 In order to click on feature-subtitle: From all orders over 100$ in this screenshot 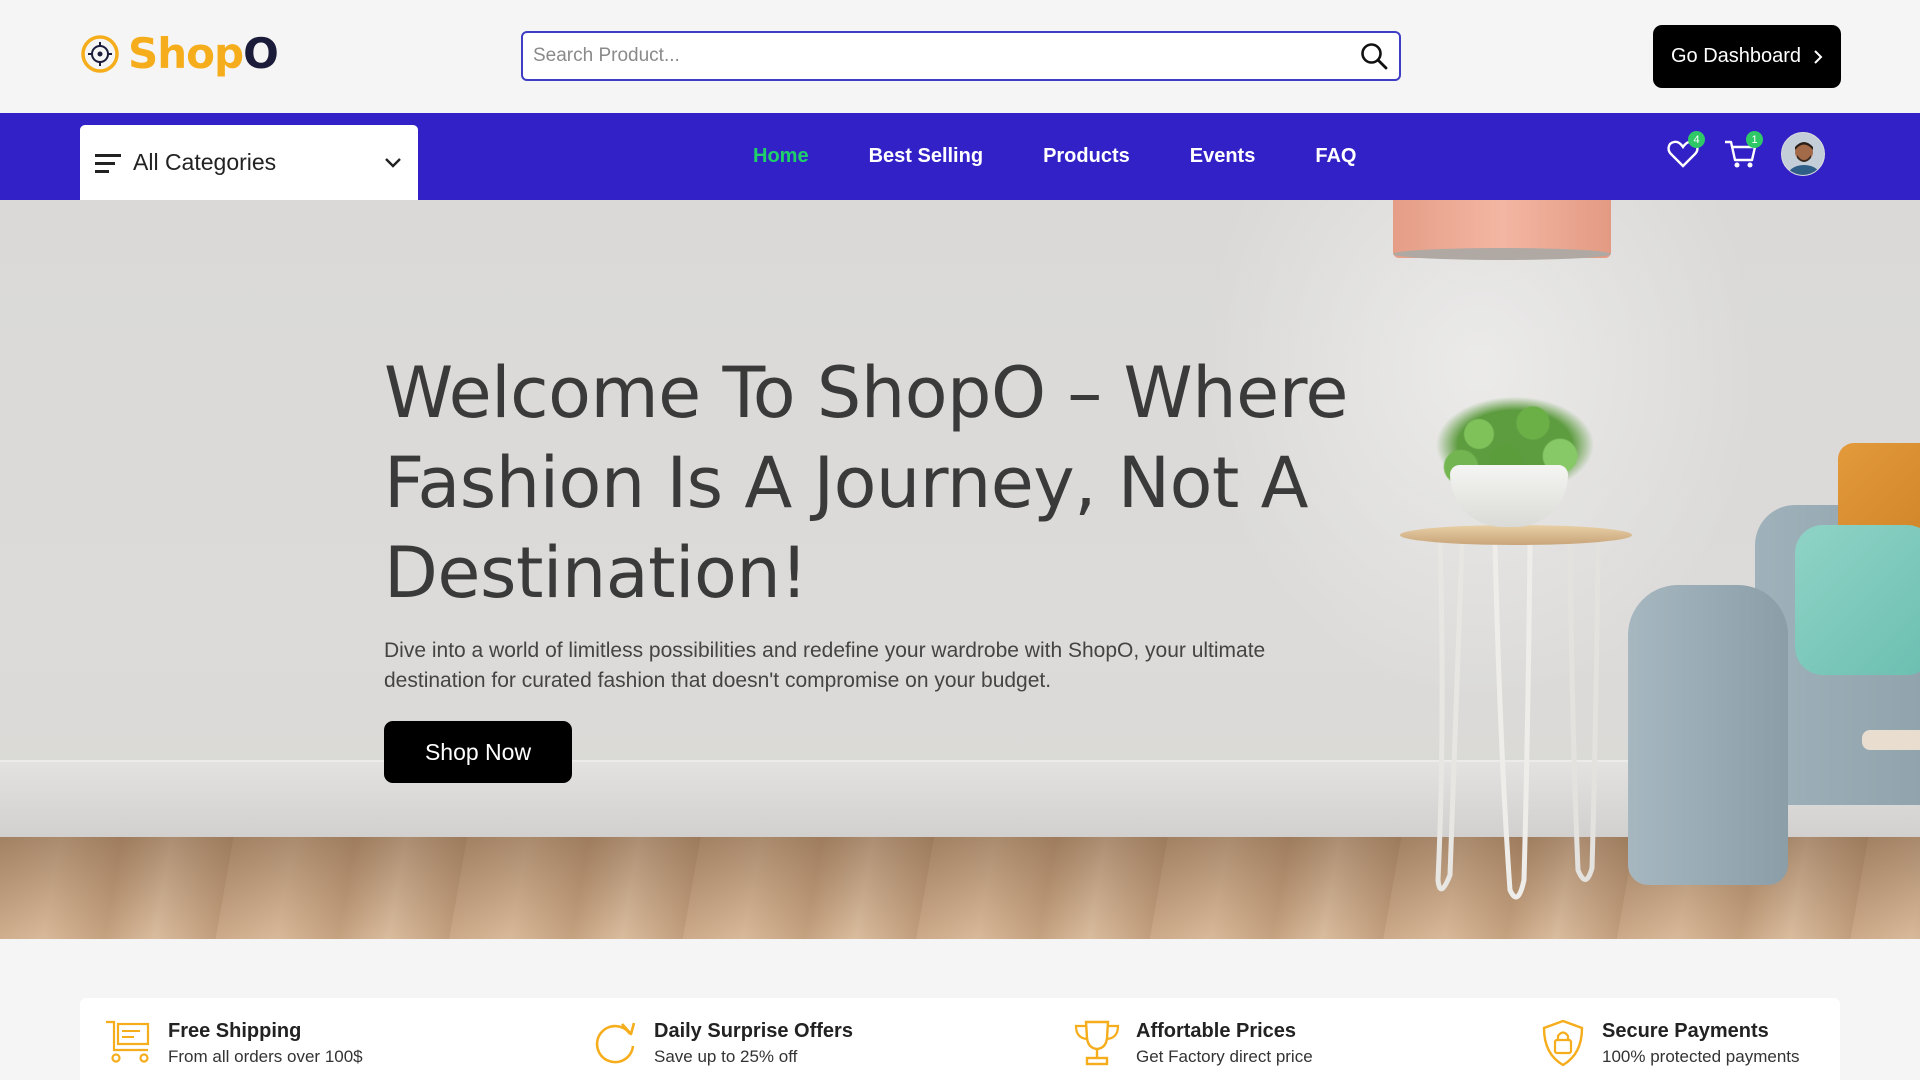, I will do `click(265, 1056)`.